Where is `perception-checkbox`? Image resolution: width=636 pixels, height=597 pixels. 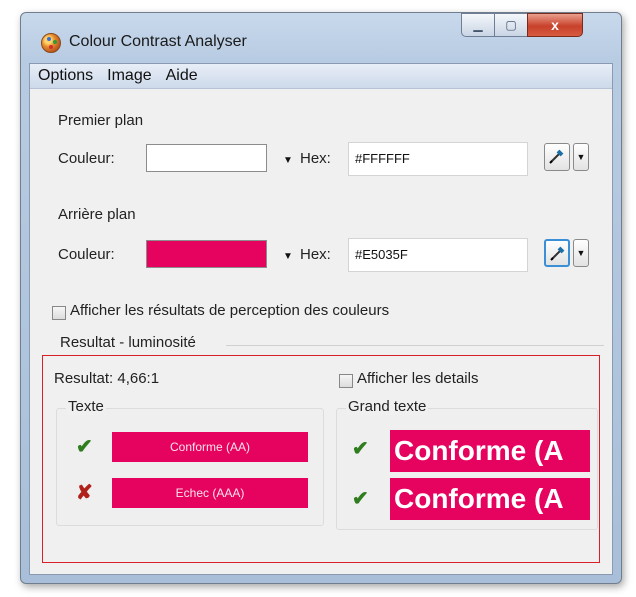
perception-checkbox is located at coordinates (59, 313).